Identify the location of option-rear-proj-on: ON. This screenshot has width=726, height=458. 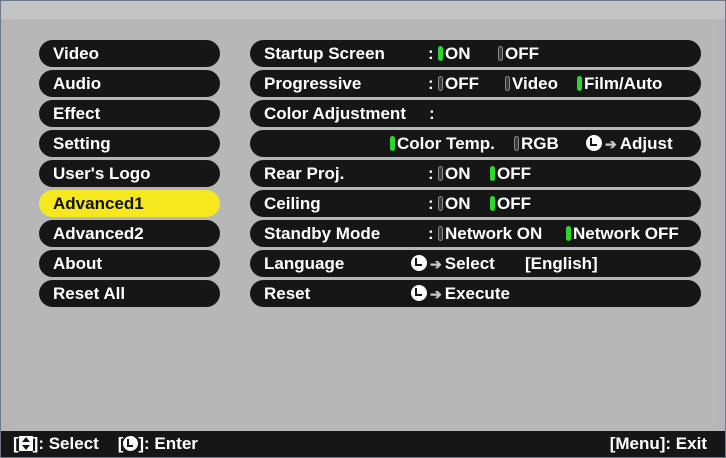
(454, 173).